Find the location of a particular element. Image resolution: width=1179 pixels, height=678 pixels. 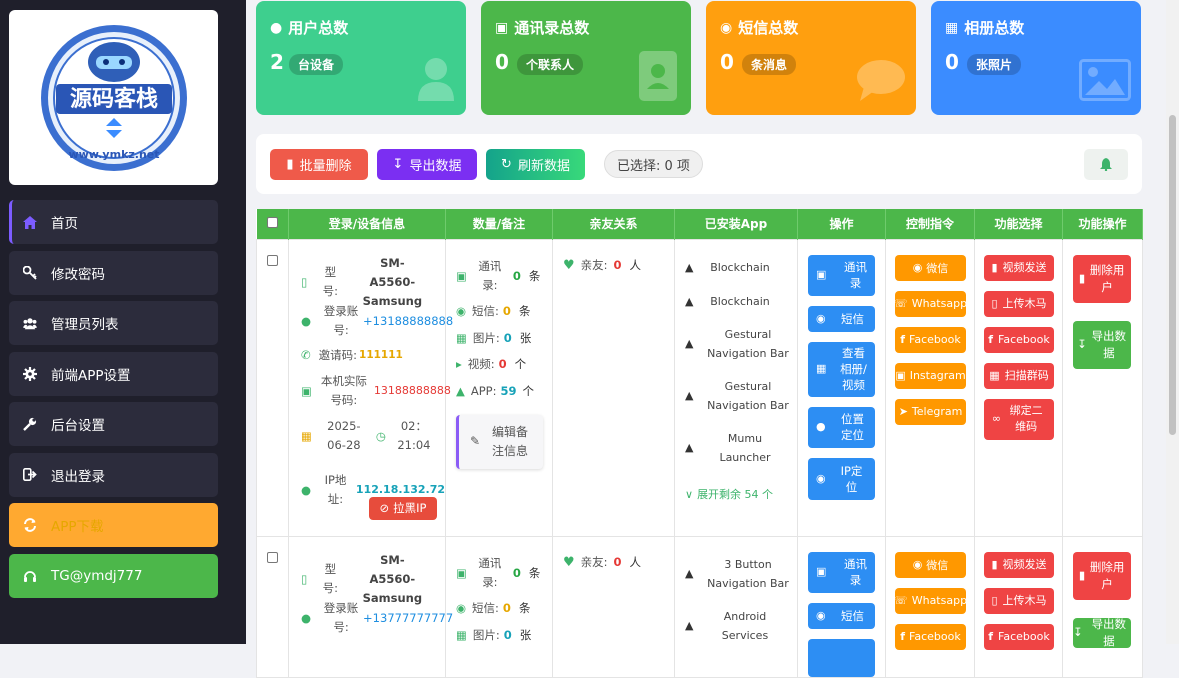

phone-label: 本机实际号码: is located at coordinates (343, 390).